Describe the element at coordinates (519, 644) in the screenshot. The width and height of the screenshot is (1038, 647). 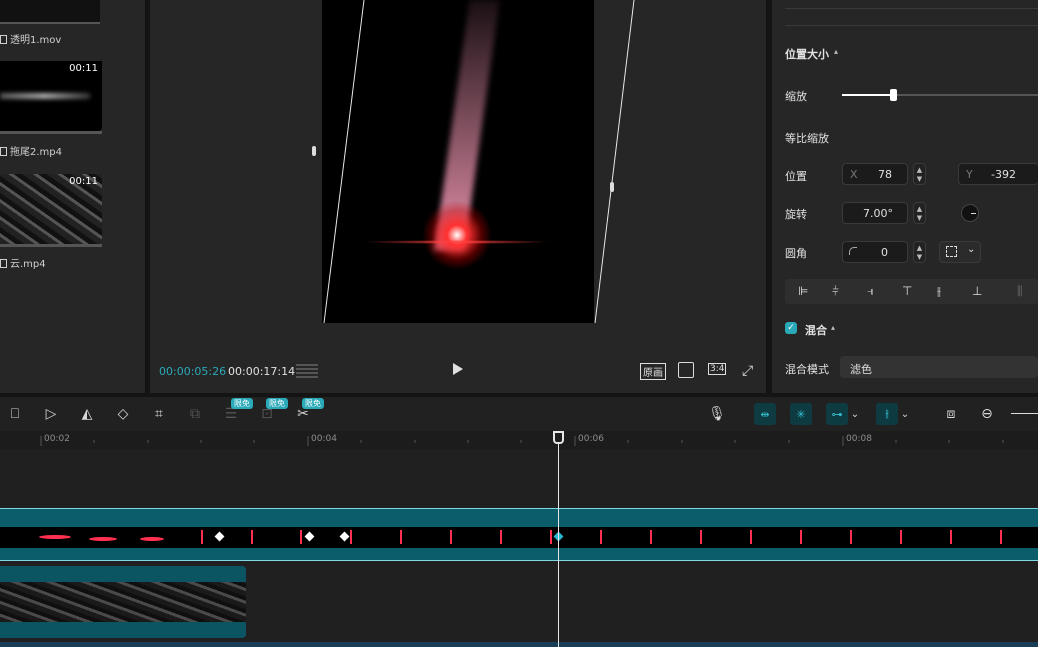
I see `audio-track-edge` at that location.